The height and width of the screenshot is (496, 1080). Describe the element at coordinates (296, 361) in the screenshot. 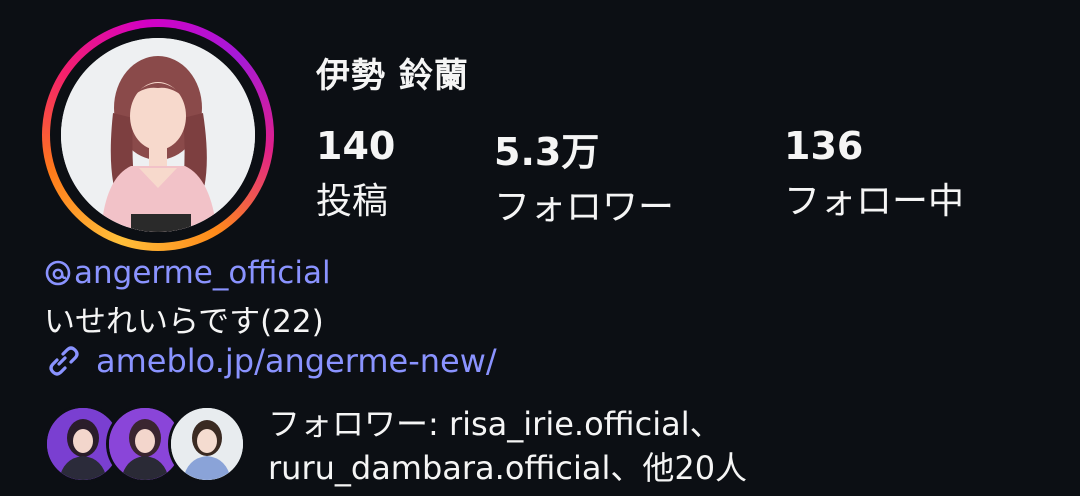

I see `website-url: ameblo.jp/angerme-new/` at that location.